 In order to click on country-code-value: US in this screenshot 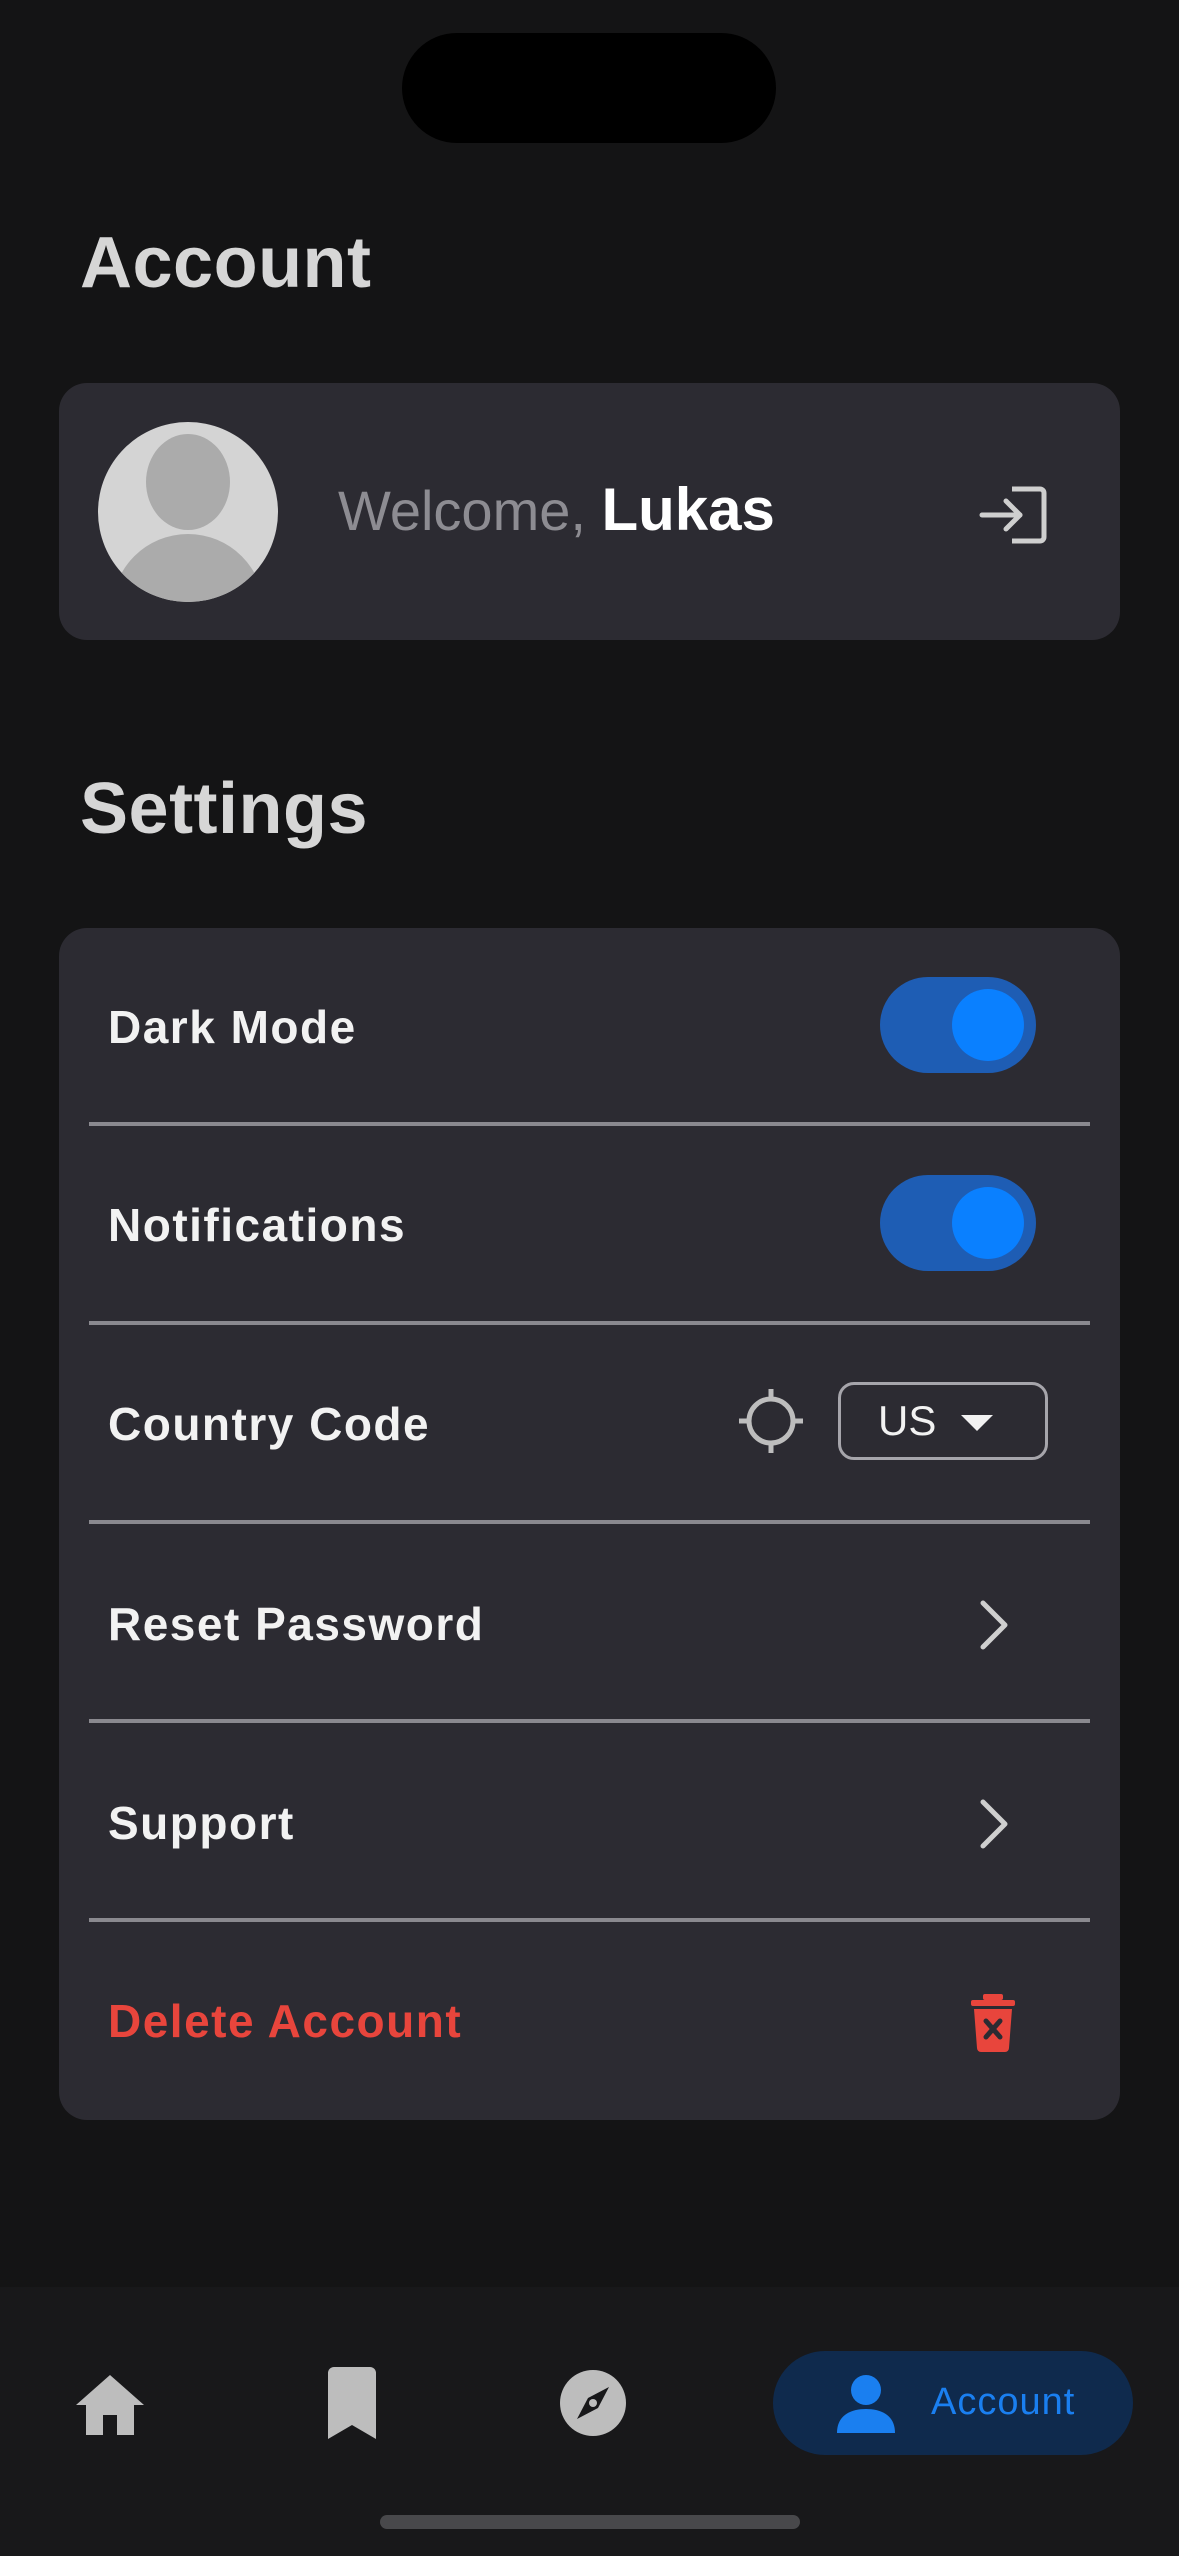, I will do `click(907, 1420)`.